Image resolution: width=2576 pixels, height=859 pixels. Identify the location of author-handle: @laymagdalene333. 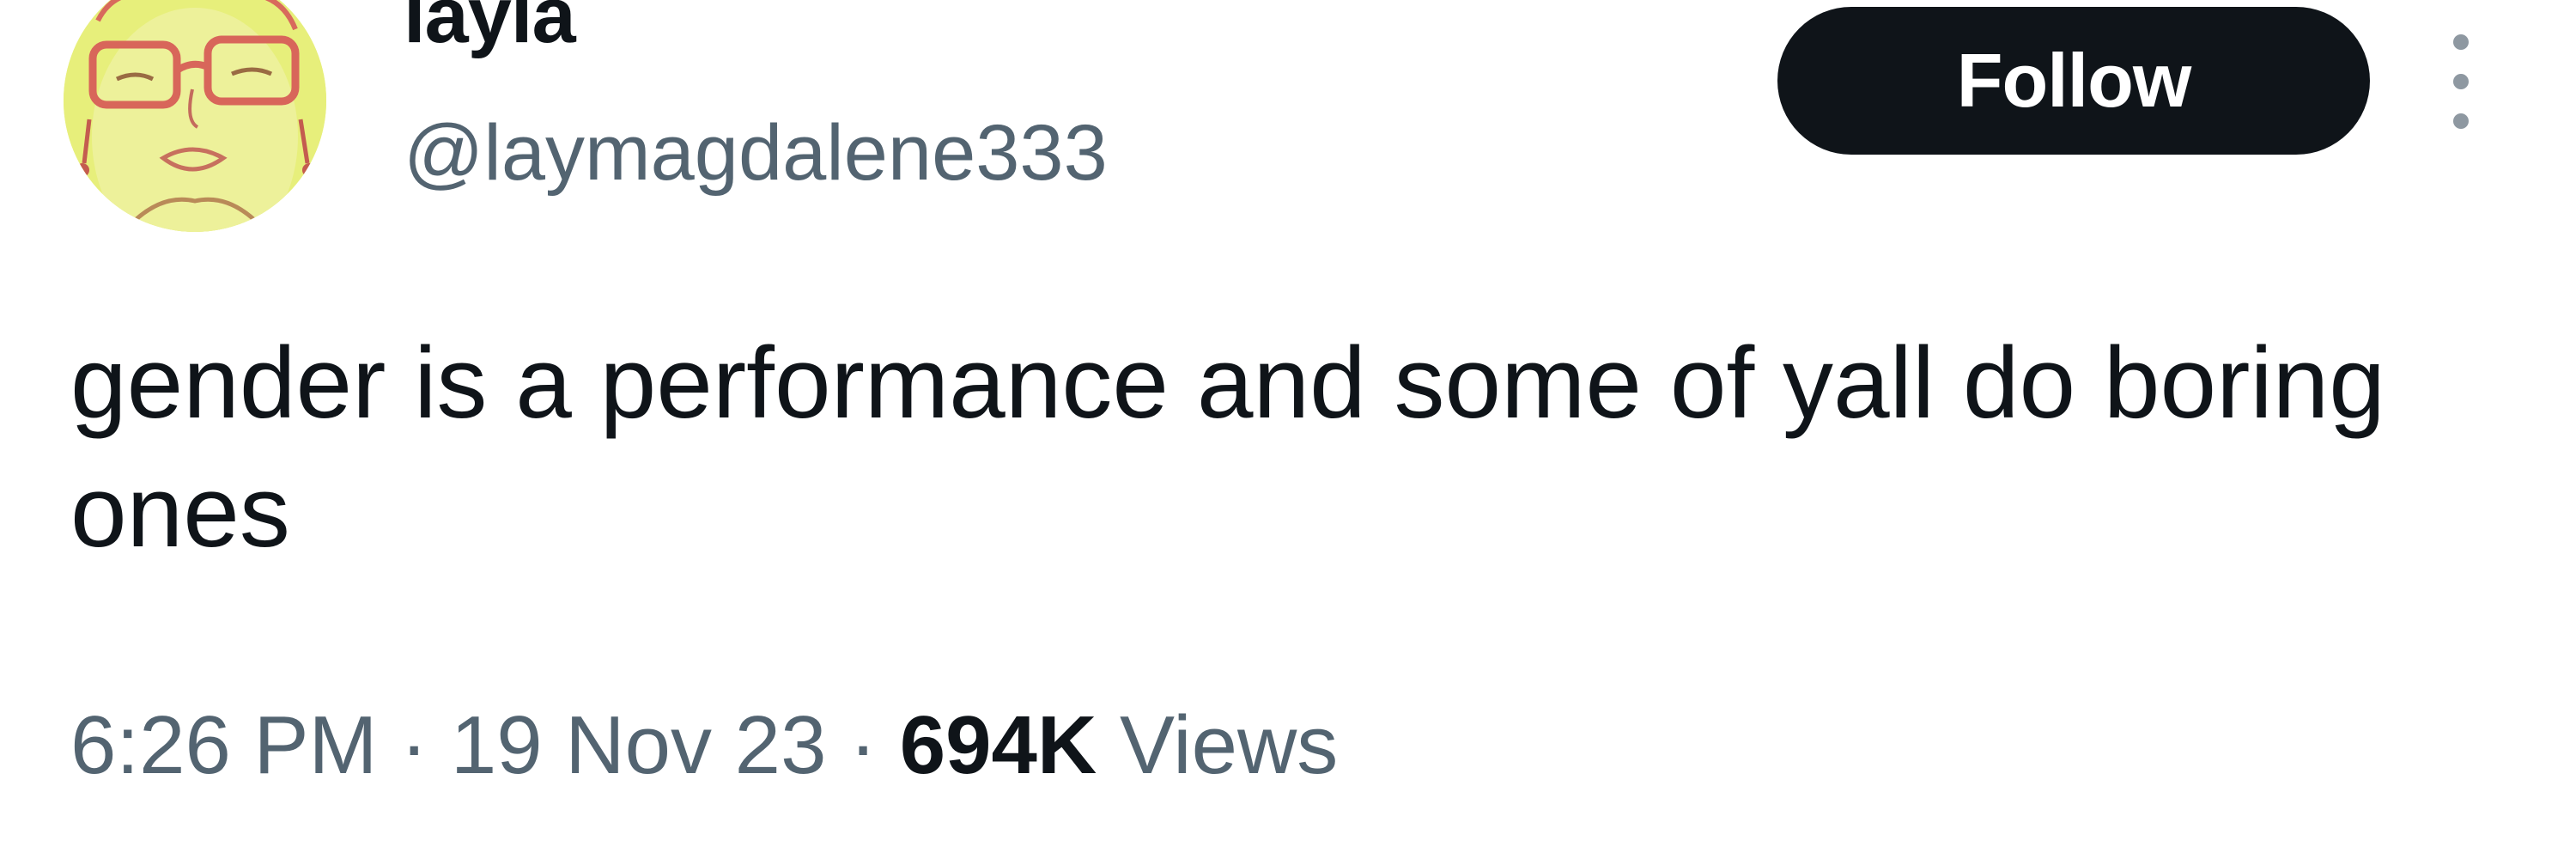
(756, 153).